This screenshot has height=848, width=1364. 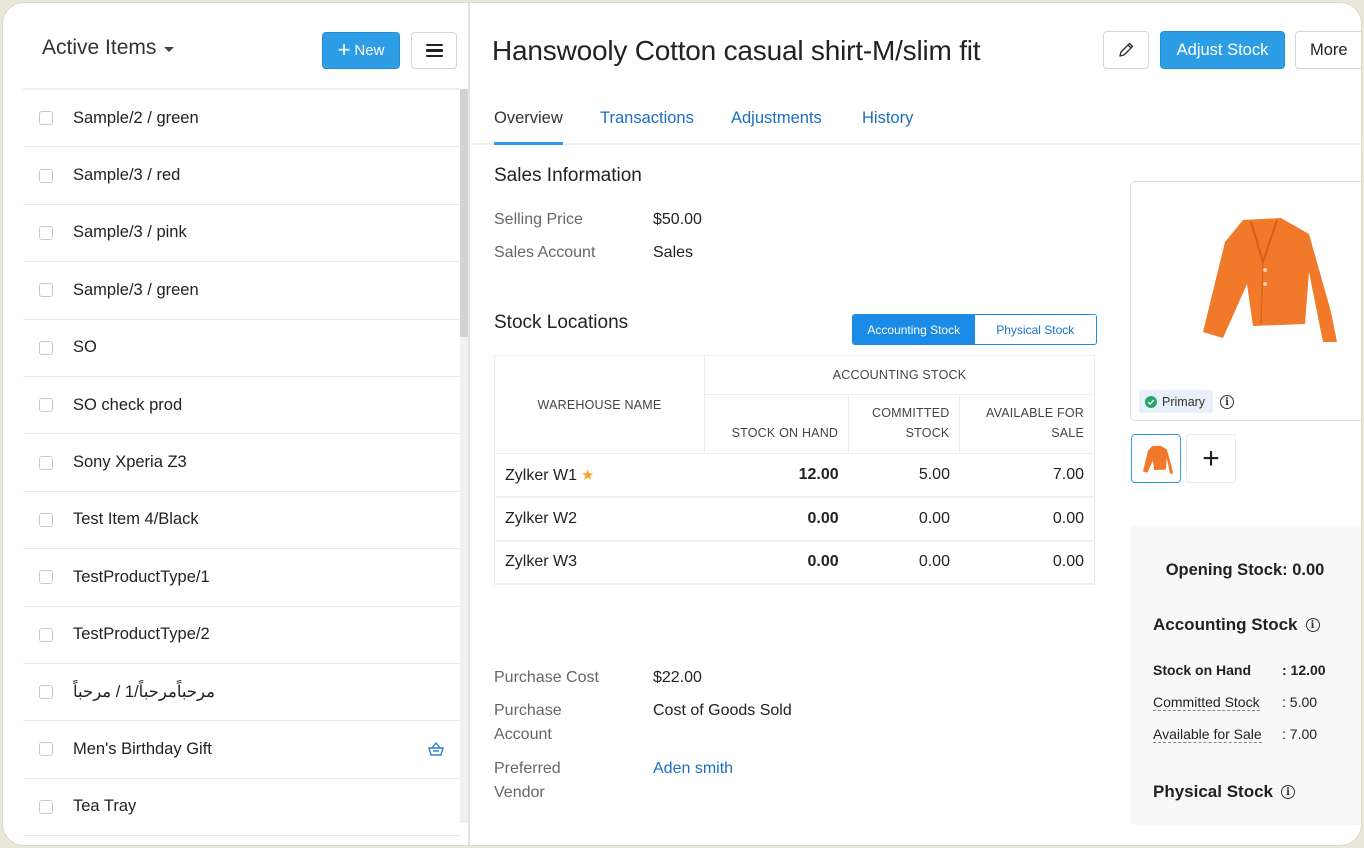 What do you see at coordinates (927, 433) in the screenshot?
I see `header-text: STOCK` at bounding box center [927, 433].